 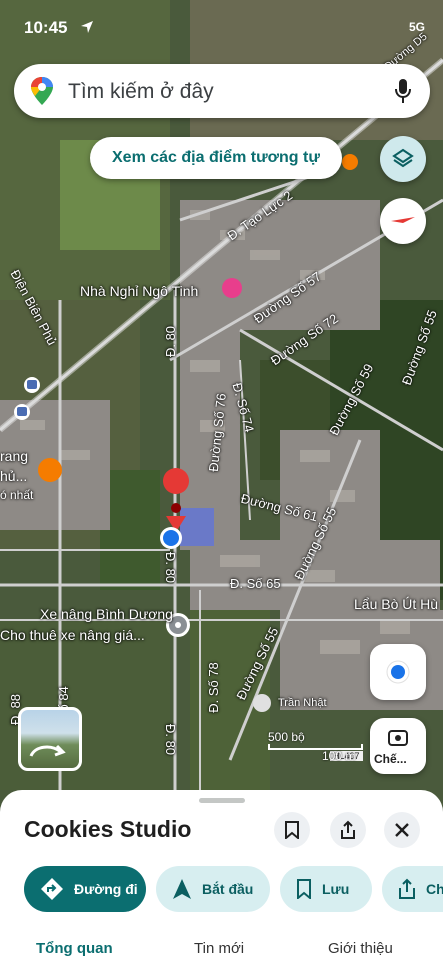 What do you see at coordinates (286, 737) in the screenshot?
I see `scale-ft: 500 bộ` at bounding box center [286, 737].